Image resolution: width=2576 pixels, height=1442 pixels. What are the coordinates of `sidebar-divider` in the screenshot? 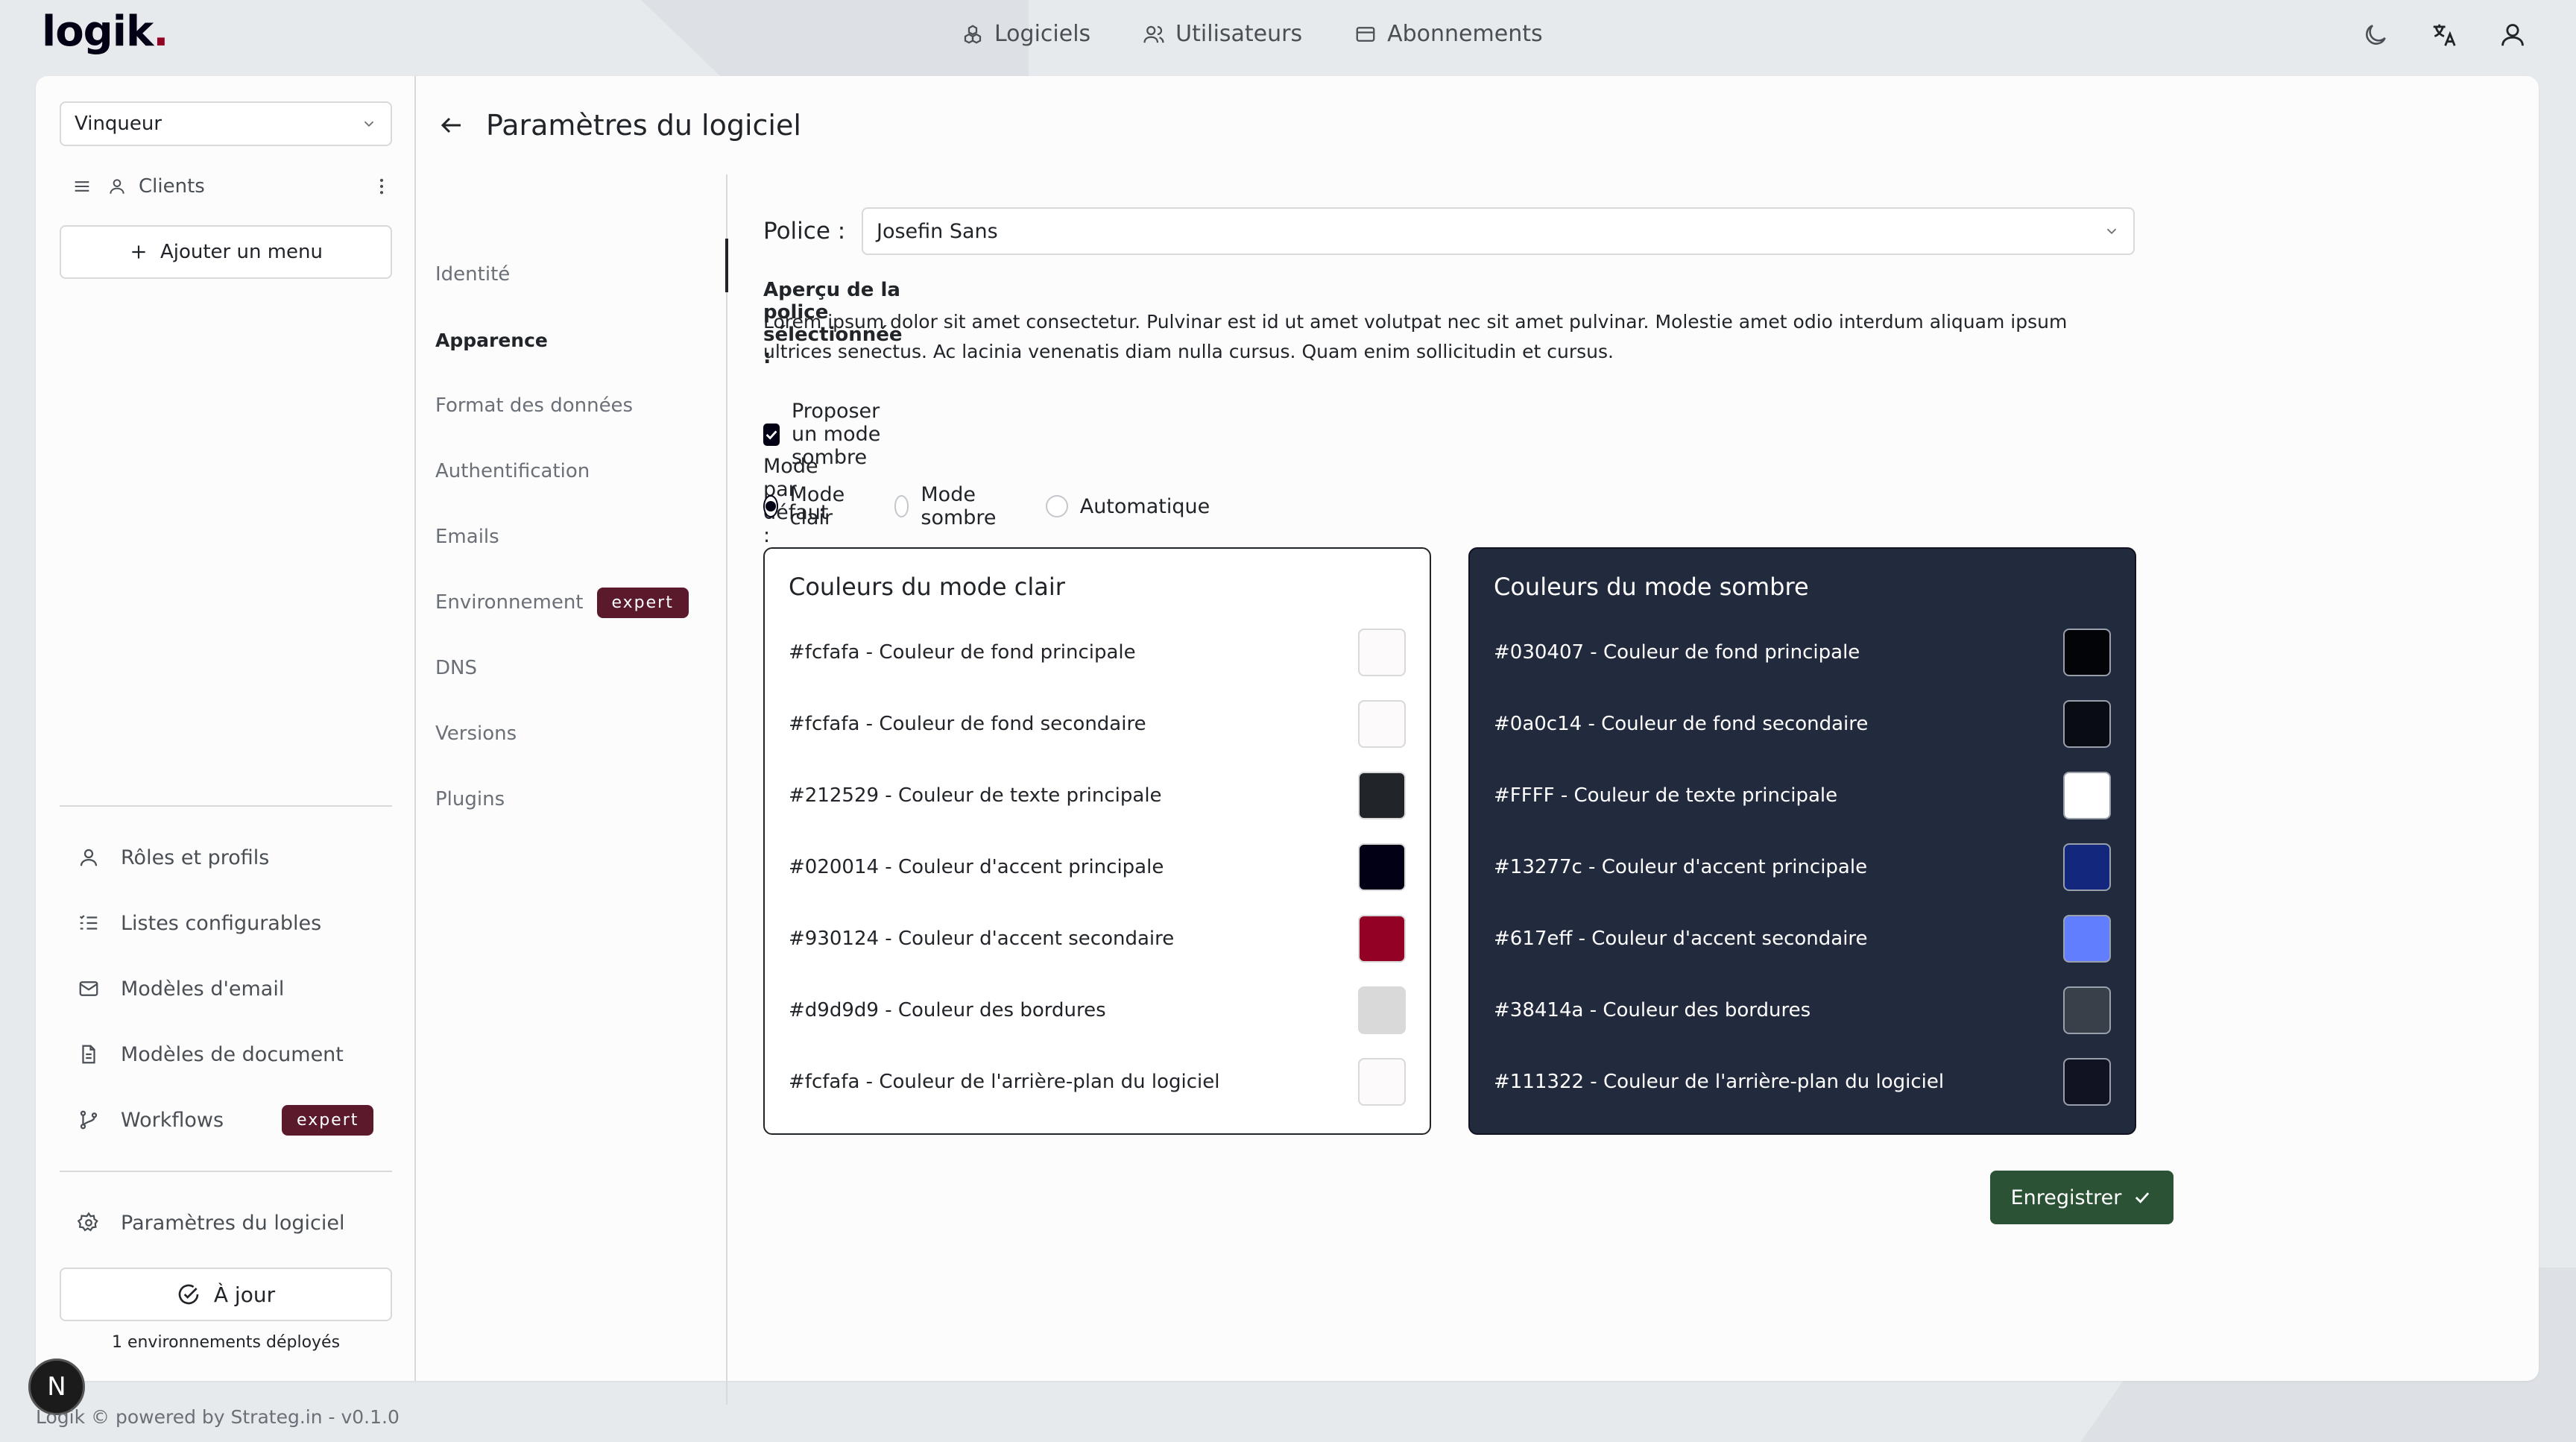 It's located at (226, 1172).